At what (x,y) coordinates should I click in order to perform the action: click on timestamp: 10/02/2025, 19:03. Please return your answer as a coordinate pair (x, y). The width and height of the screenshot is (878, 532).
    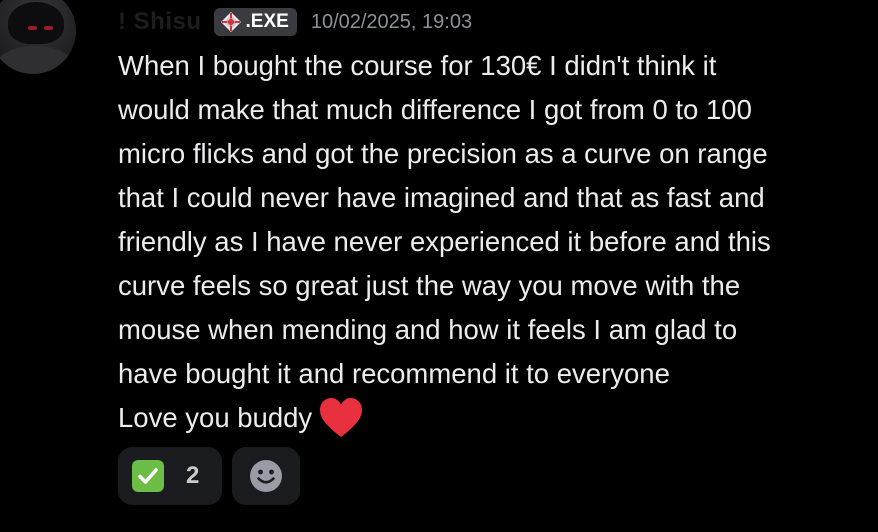
    Looking at the image, I should click on (391, 22).